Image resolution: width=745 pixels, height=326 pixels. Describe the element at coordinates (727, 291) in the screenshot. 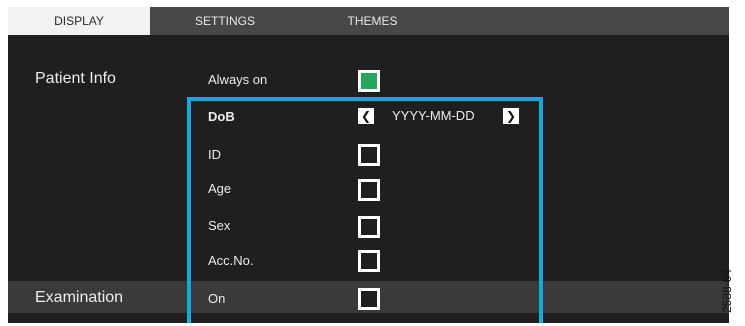

I see `figure-reference-text: 2588-04` at that location.